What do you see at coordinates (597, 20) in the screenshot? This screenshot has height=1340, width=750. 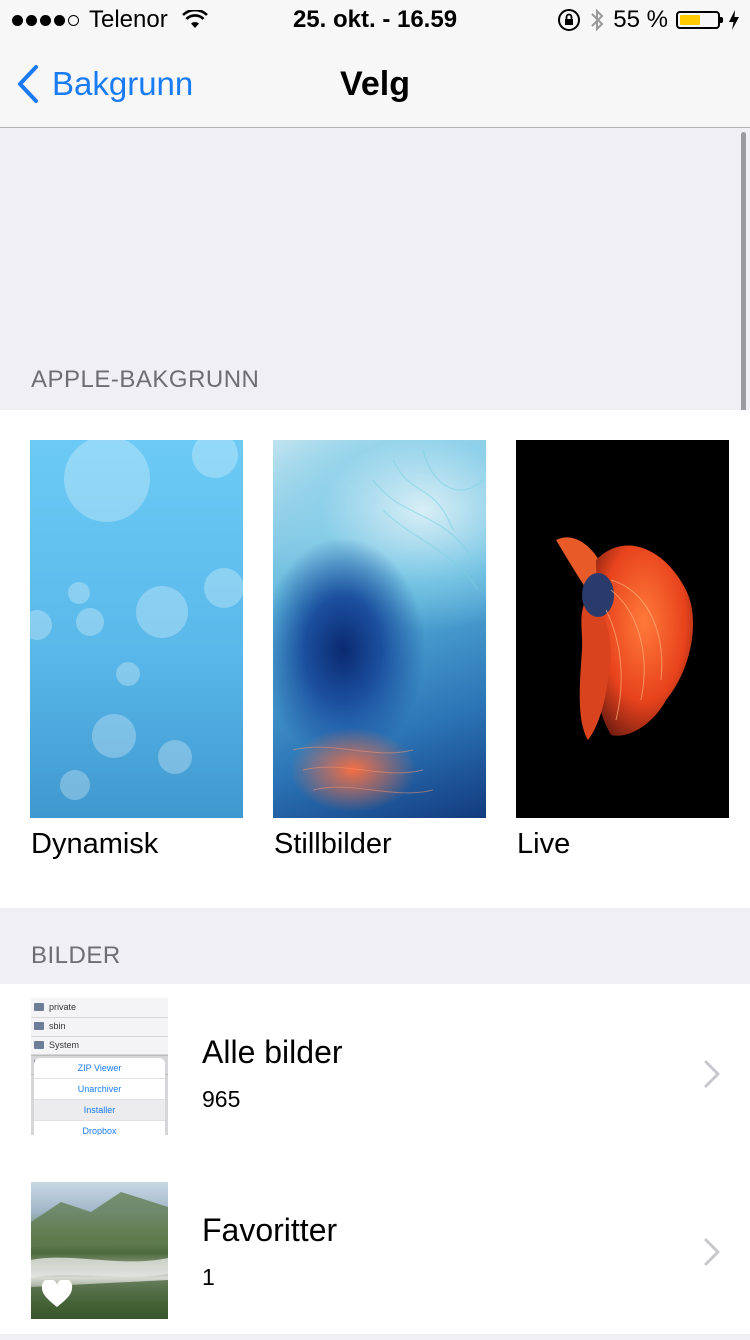 I see `bluetooth-icon` at bounding box center [597, 20].